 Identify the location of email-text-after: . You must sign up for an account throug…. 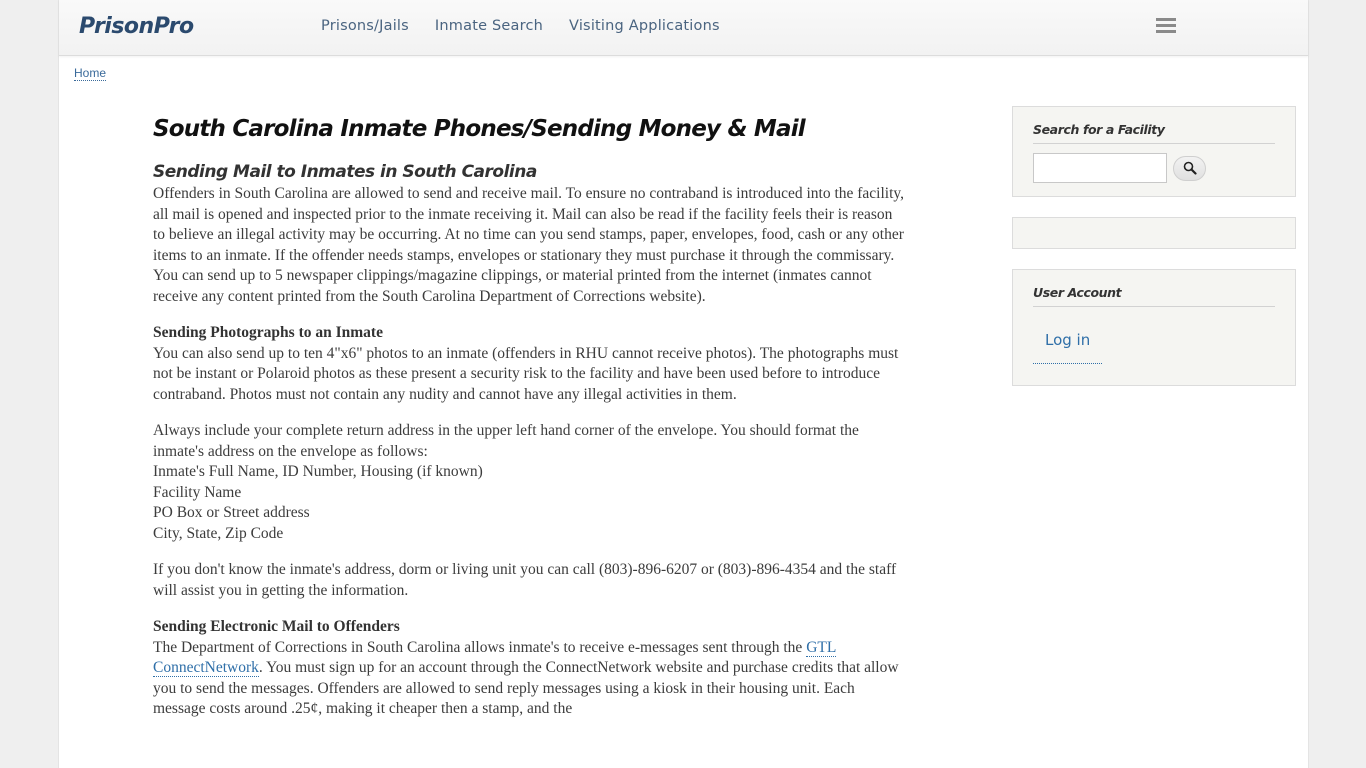
(526, 688).